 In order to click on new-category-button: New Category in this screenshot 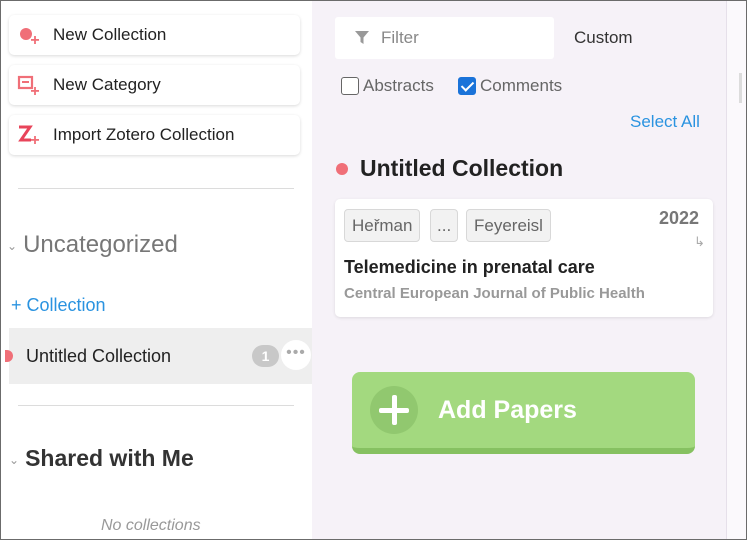, I will do `click(154, 85)`.